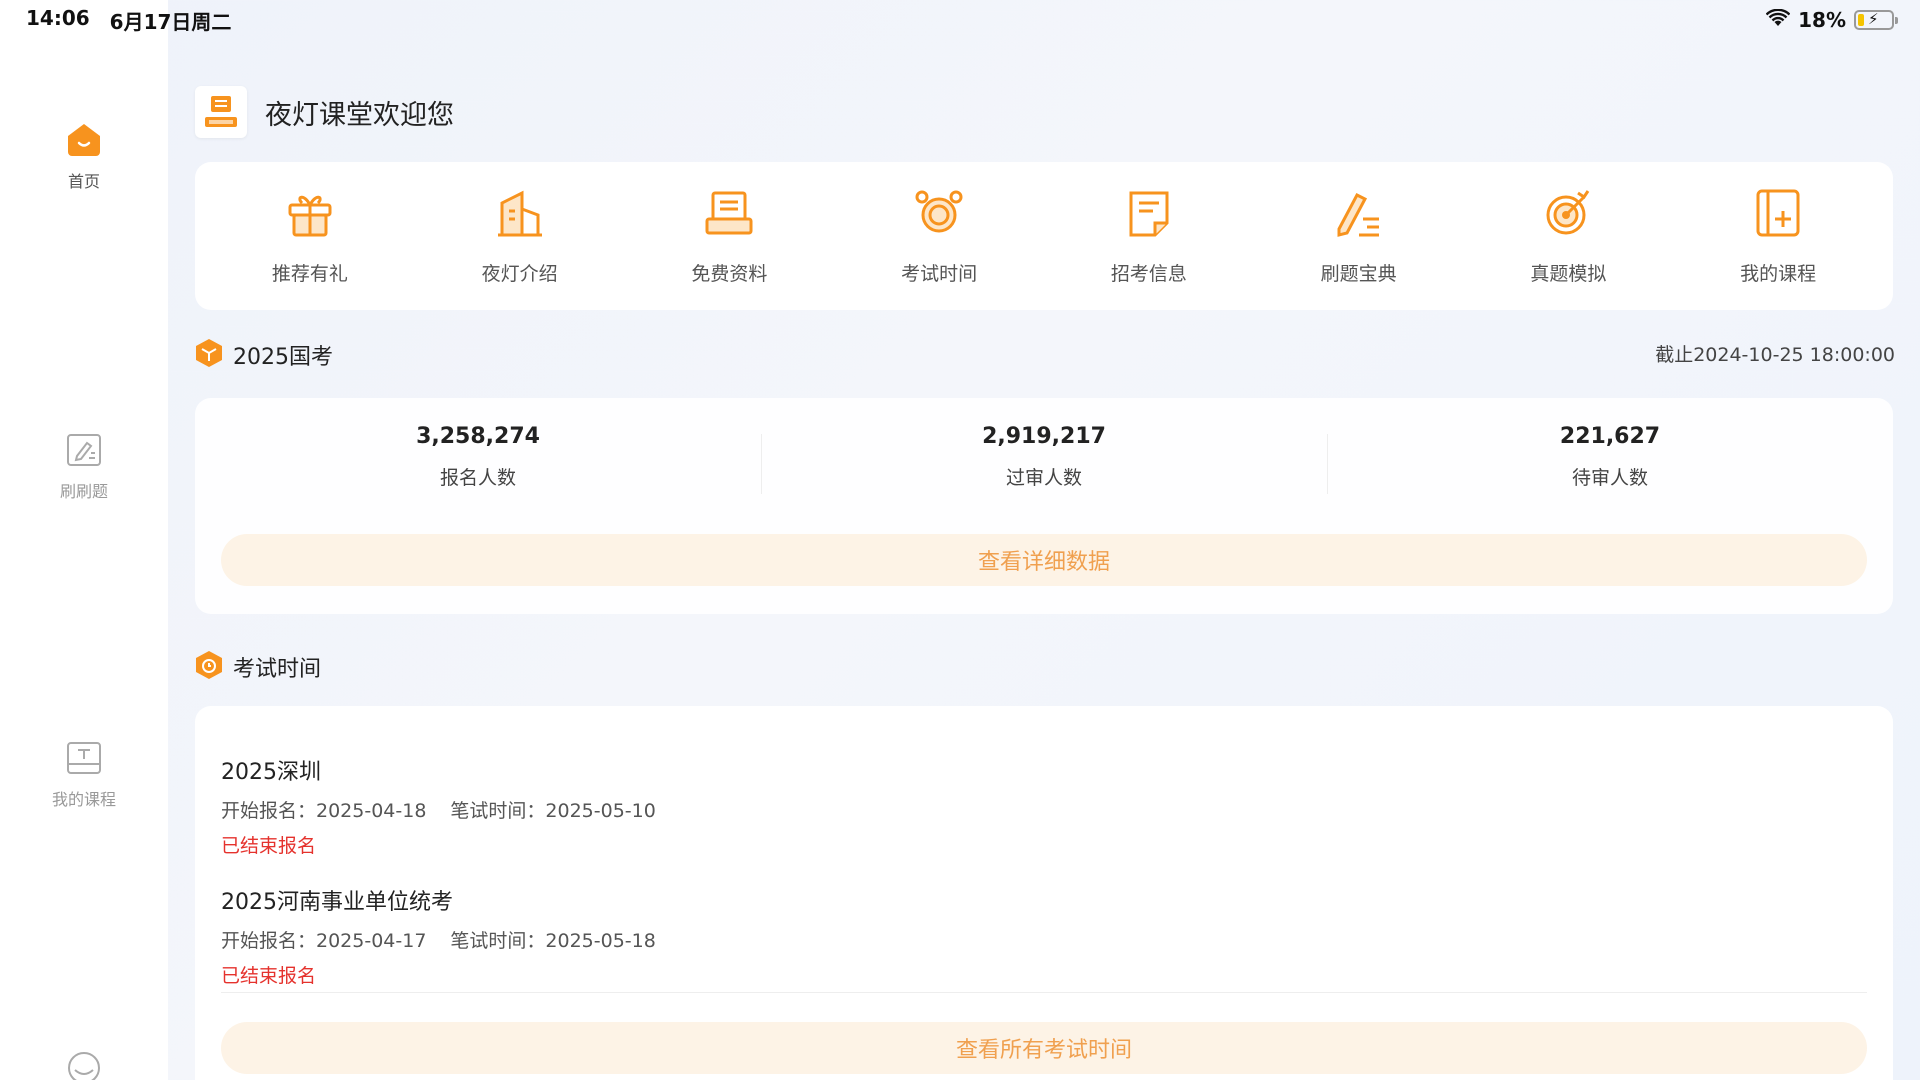 The height and width of the screenshot is (1080, 1920). Describe the element at coordinates (84, 142) in the screenshot. I see `home-icon` at that location.